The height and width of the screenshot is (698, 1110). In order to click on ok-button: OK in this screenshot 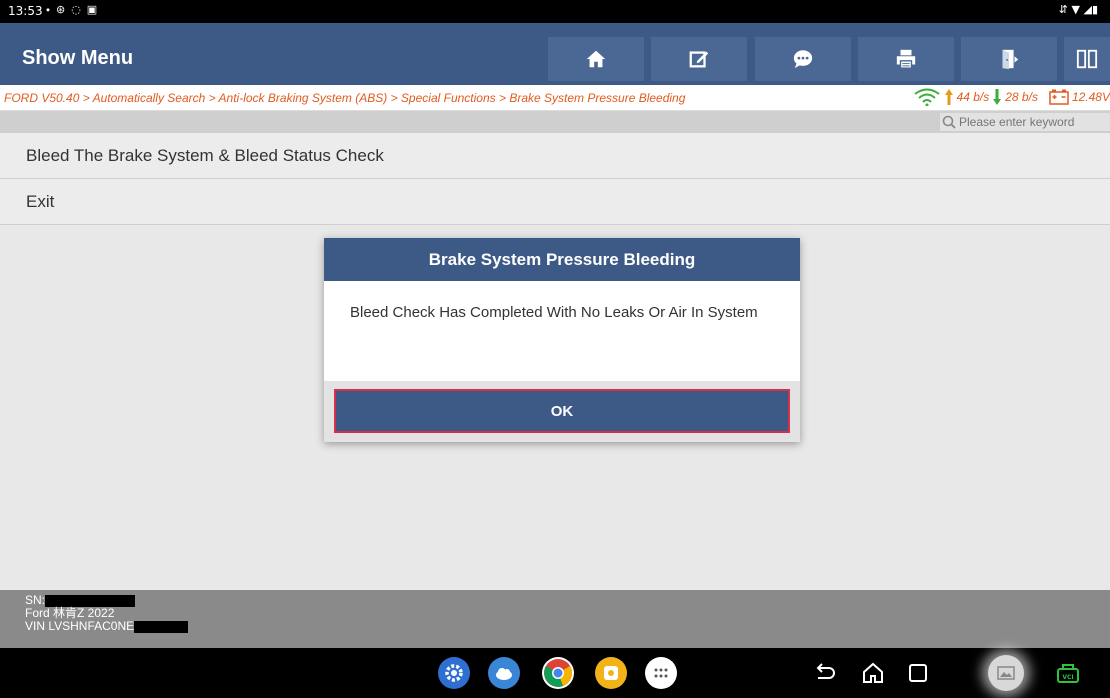, I will do `click(562, 411)`.